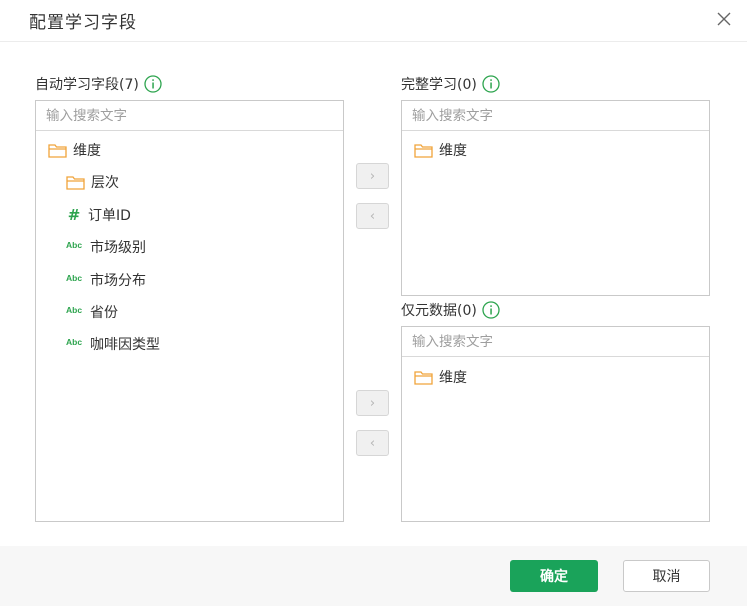 This screenshot has height=606, width=747. I want to click on tree-item-label: 市场级别, so click(118, 248).